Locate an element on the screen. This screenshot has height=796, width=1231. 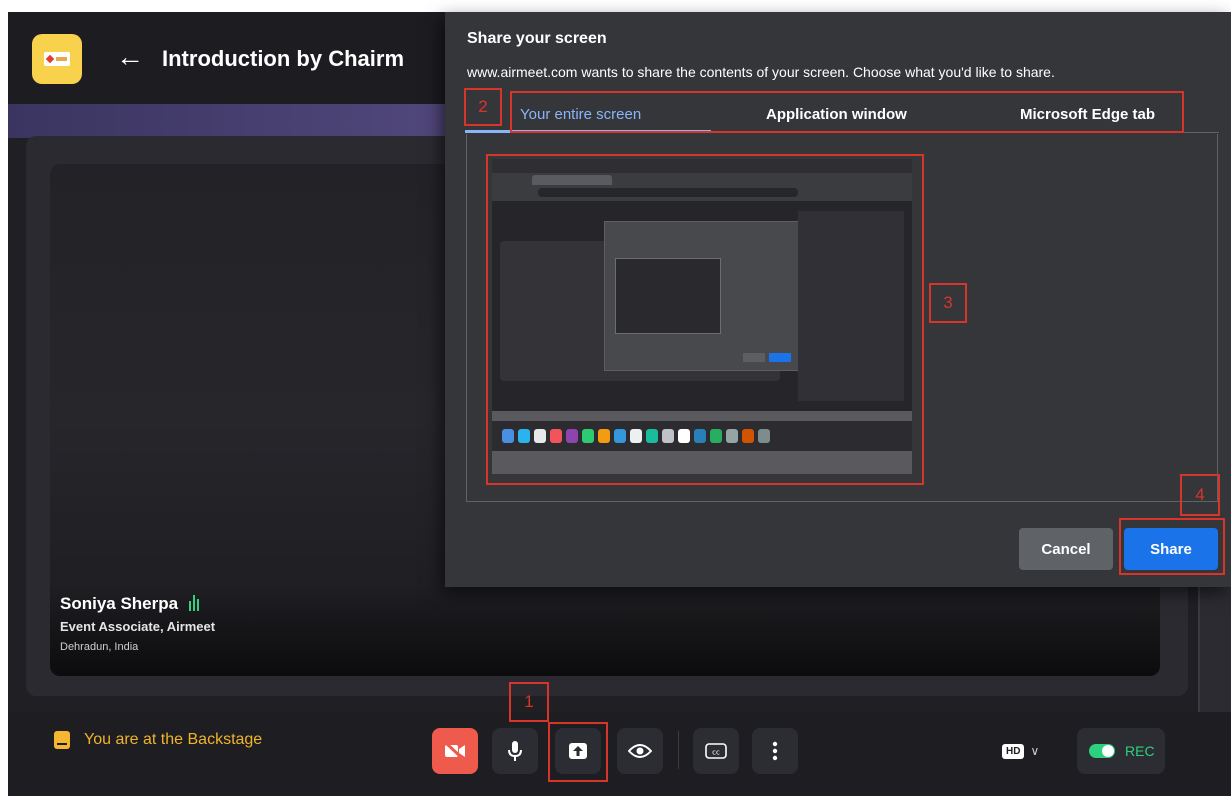
backstage-indicator: You are at the Backstage is located at coordinates (158, 740).